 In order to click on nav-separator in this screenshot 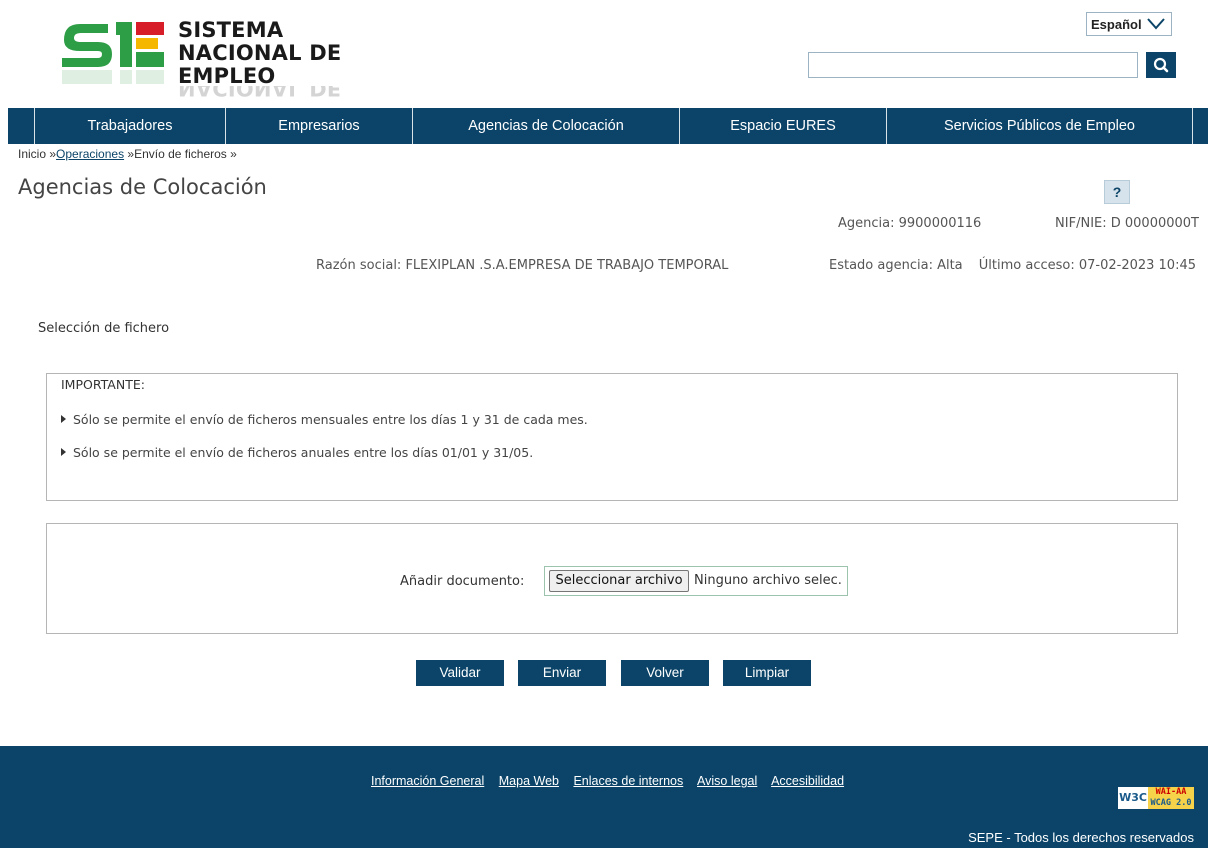, I will do `click(1192, 126)`.